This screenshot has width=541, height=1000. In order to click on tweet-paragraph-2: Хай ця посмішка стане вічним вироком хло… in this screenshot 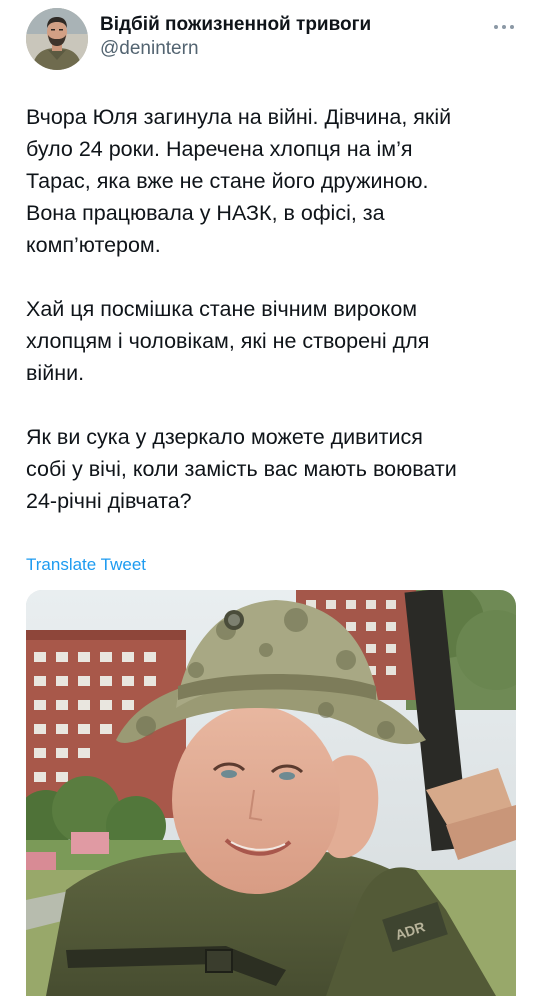, I will do `click(228, 341)`.